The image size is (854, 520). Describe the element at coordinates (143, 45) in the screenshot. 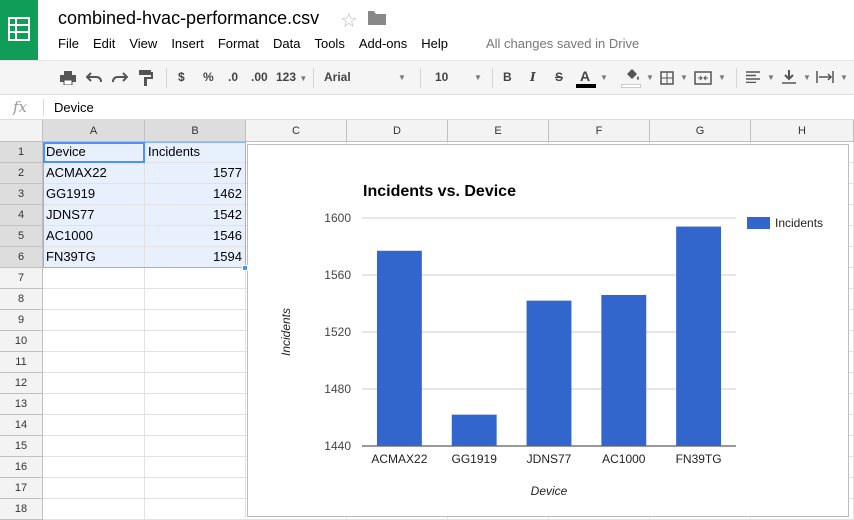

I see `menu-view: View` at that location.